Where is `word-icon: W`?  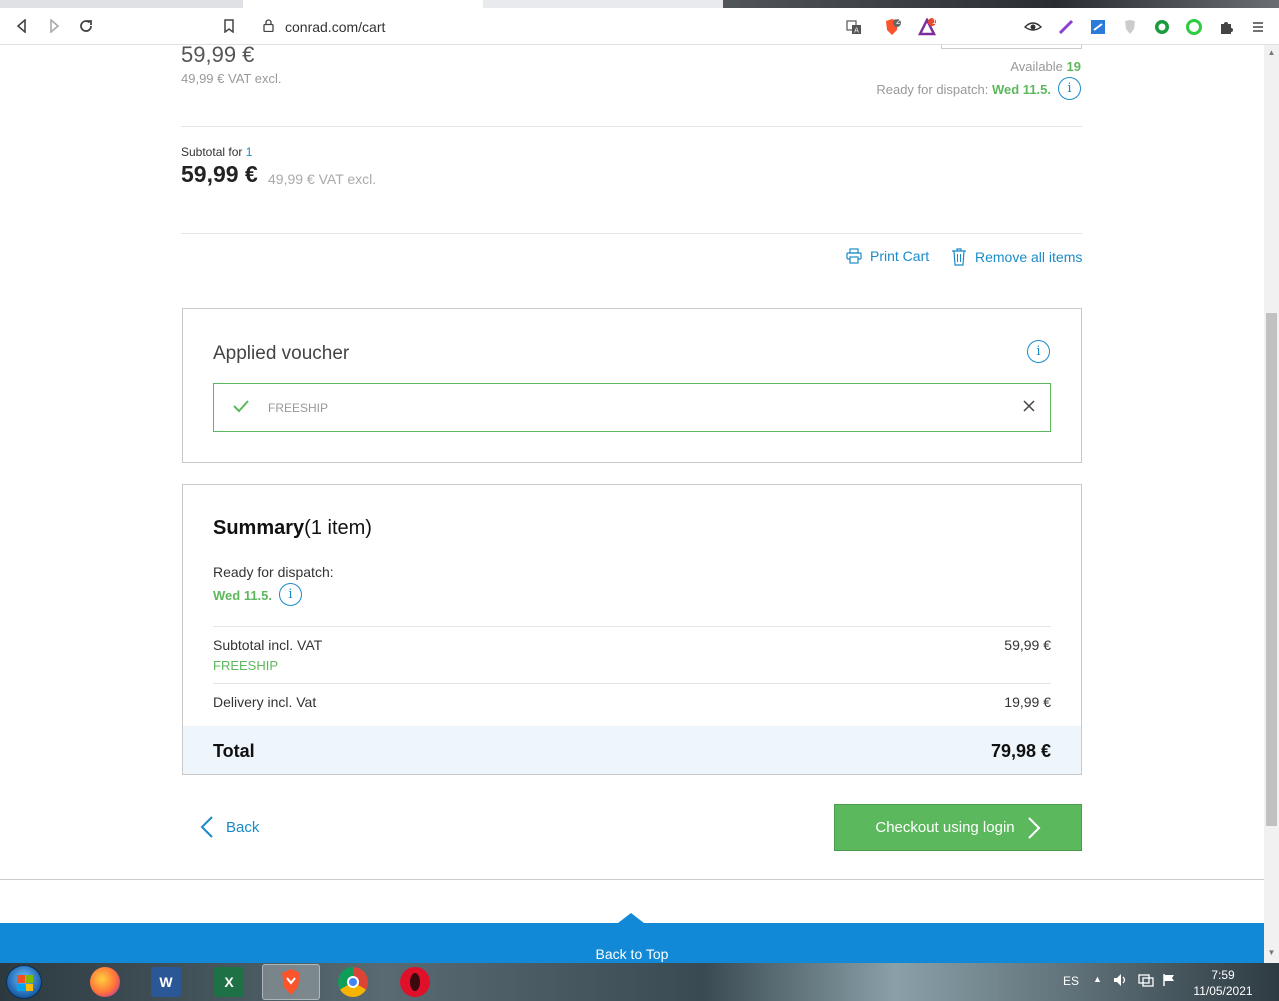 word-icon: W is located at coordinates (166, 982).